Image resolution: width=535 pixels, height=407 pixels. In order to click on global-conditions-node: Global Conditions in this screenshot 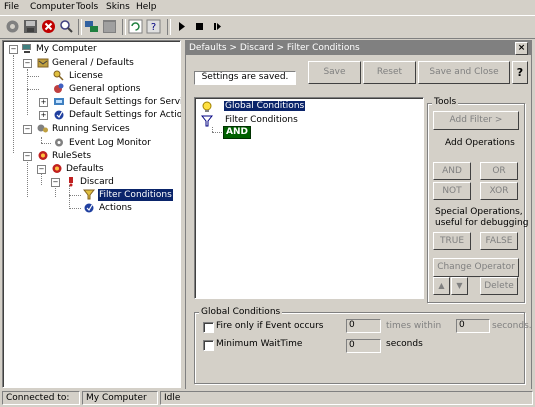, I will do `click(265, 106)`.